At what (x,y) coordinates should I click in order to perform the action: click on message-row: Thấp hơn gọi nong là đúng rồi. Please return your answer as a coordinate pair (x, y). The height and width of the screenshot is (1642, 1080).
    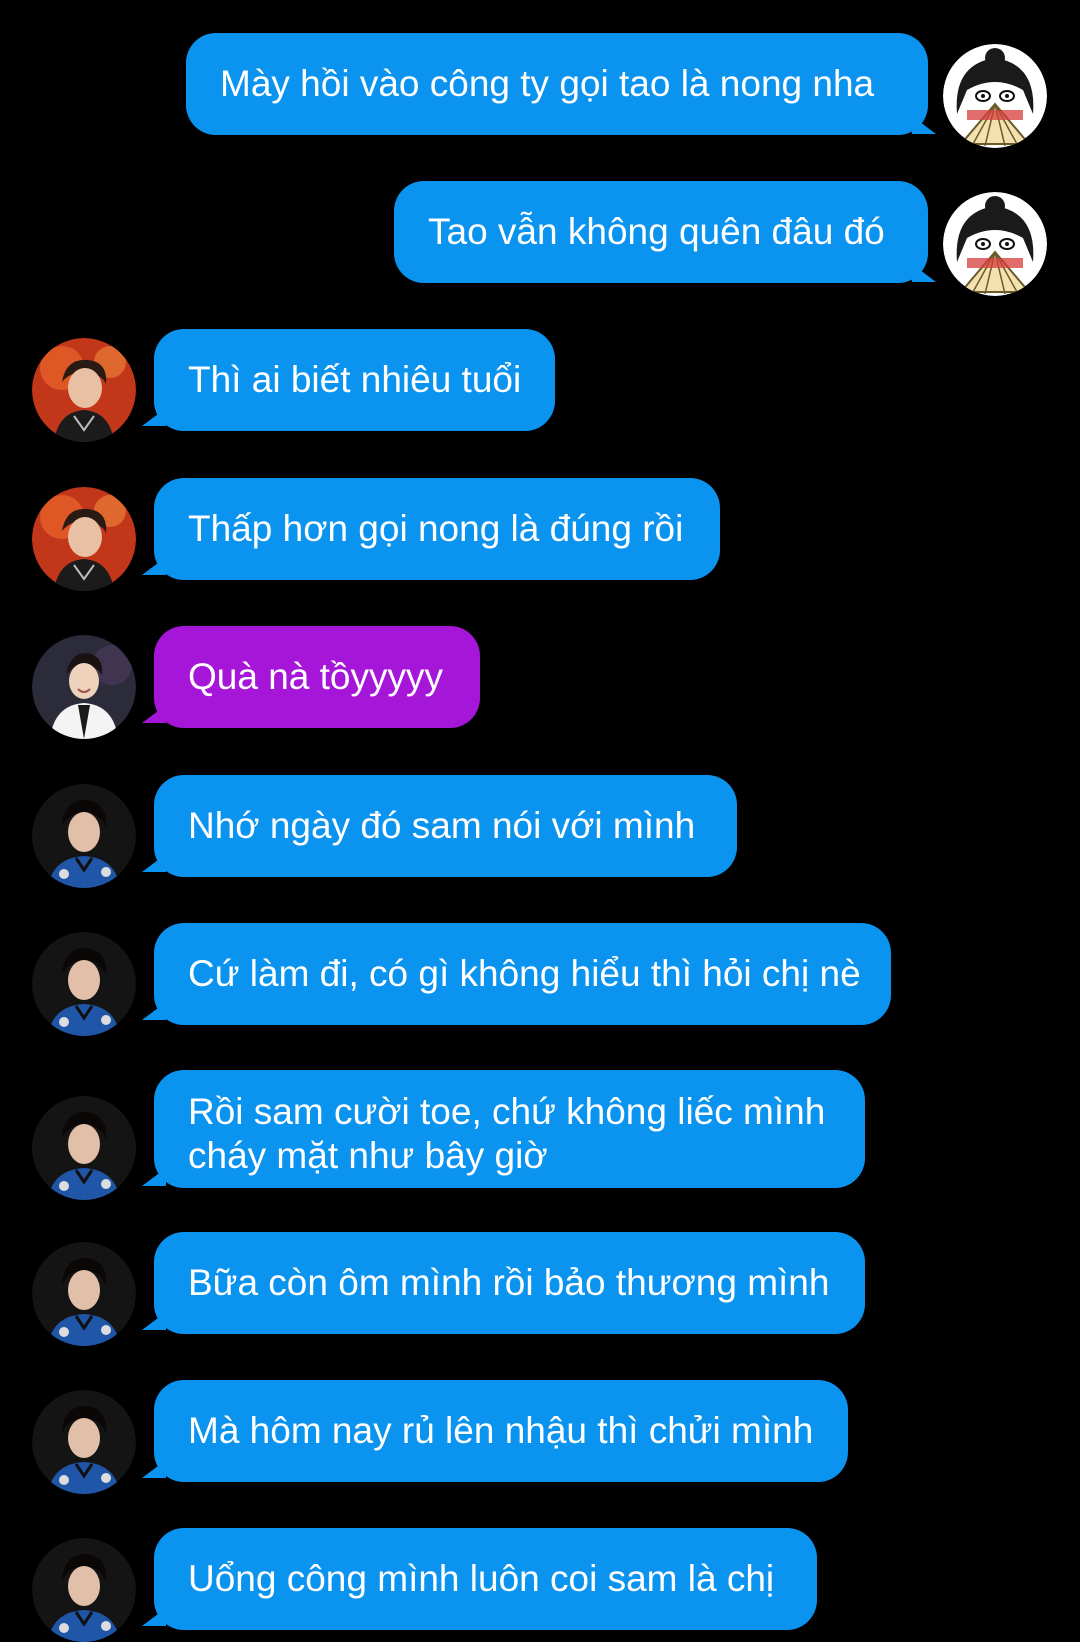
    Looking at the image, I should click on (540, 533).